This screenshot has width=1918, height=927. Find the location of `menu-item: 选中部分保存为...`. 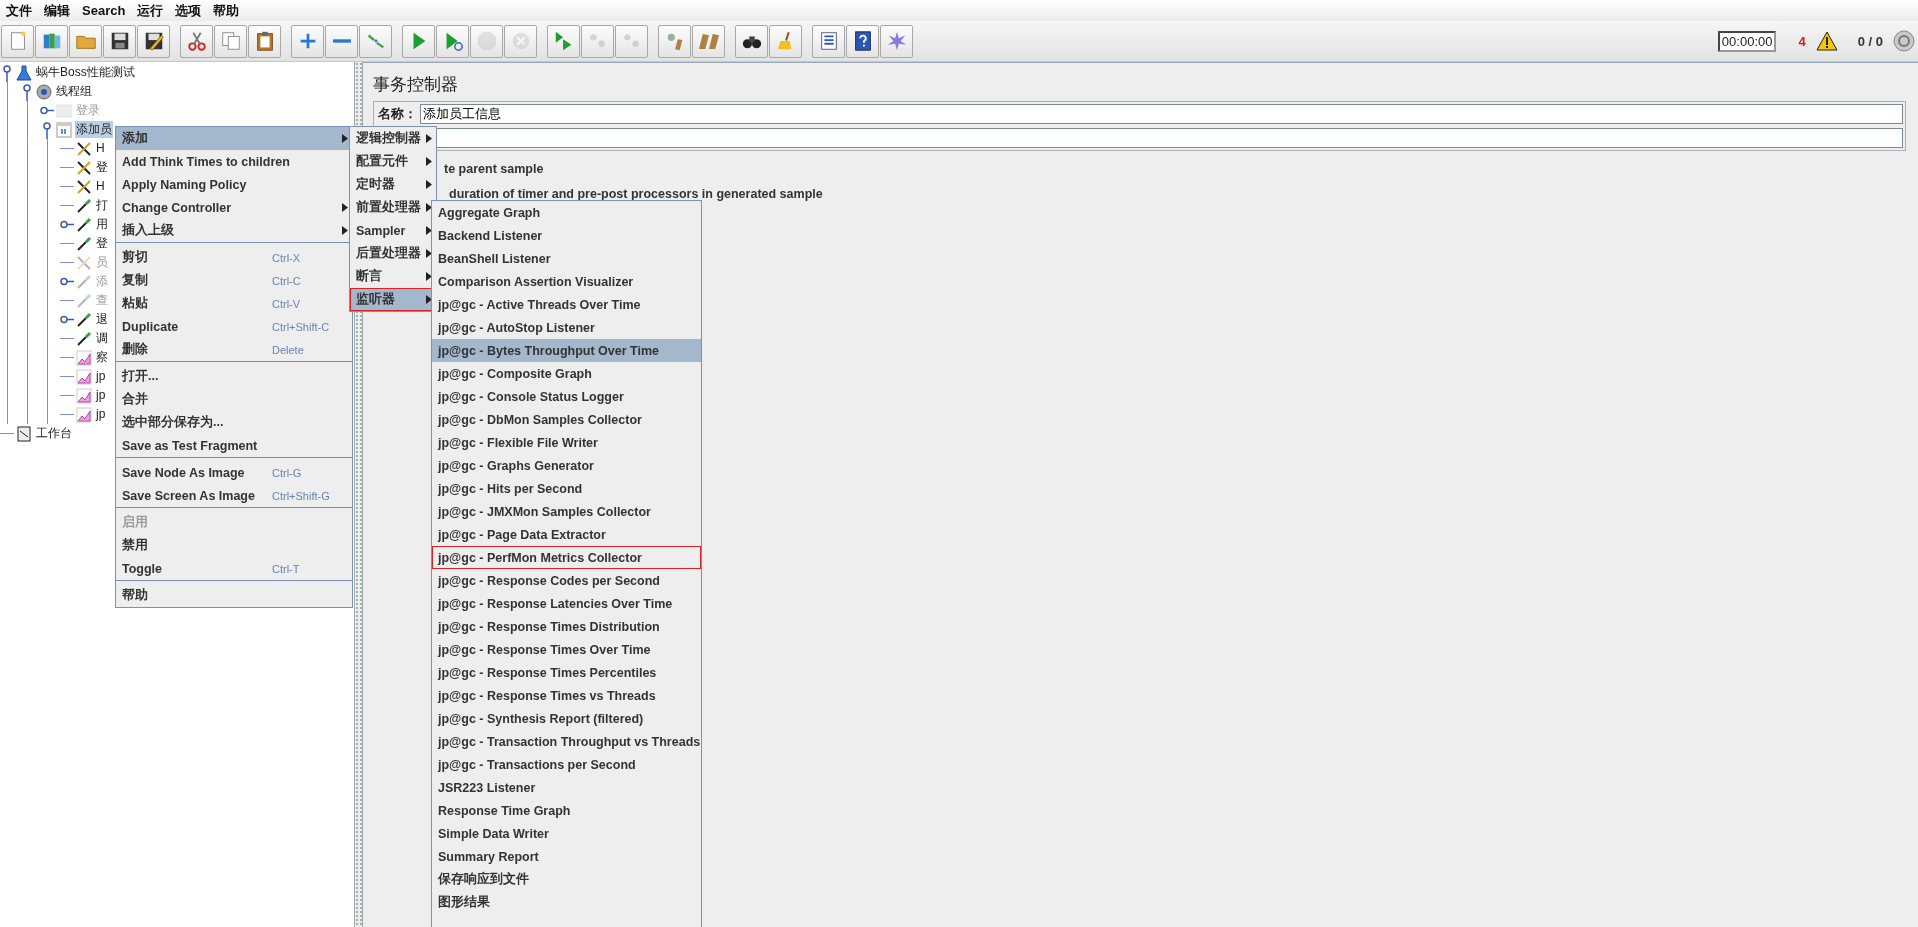

menu-item: 选中部分保存为... is located at coordinates (234, 422).